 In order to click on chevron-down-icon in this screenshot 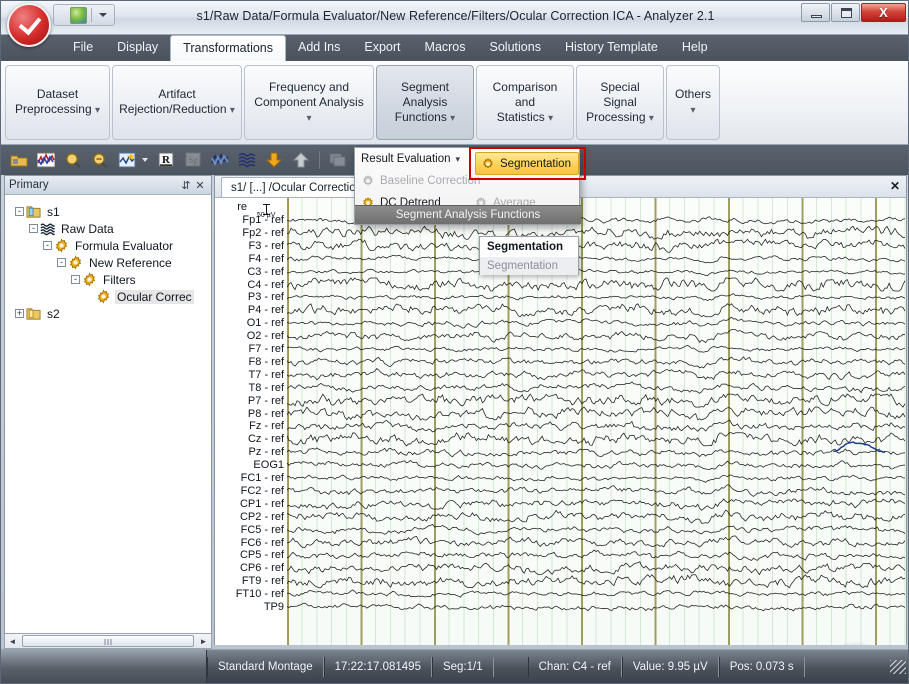, I will do `click(145, 160)`.